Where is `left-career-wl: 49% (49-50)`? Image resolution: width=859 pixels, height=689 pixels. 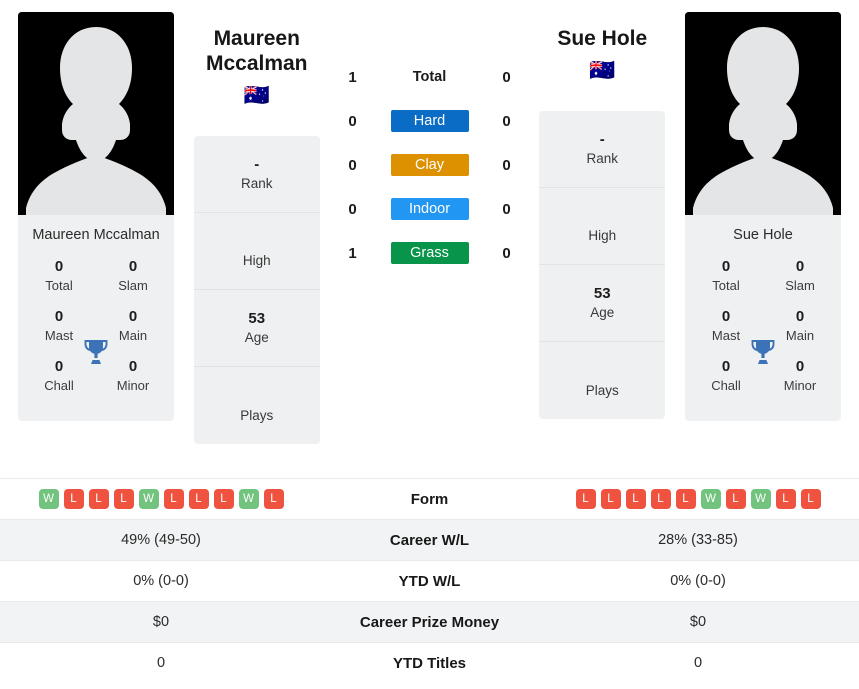 left-career-wl: 49% (49-50) is located at coordinates (161, 540).